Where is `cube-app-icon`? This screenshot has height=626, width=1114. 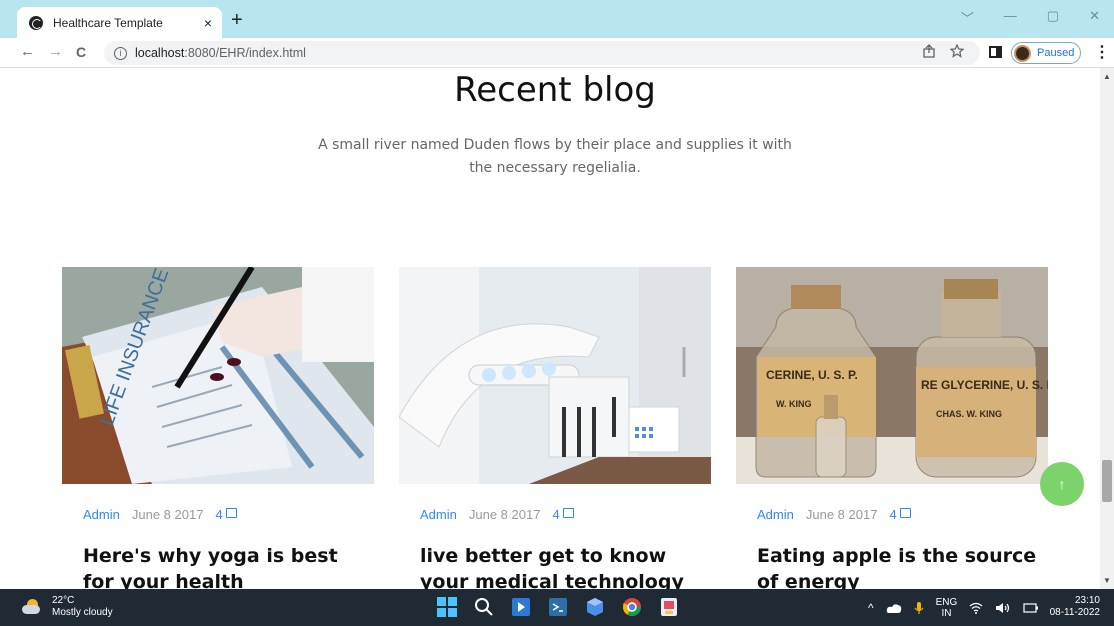 cube-app-icon is located at coordinates (595, 607).